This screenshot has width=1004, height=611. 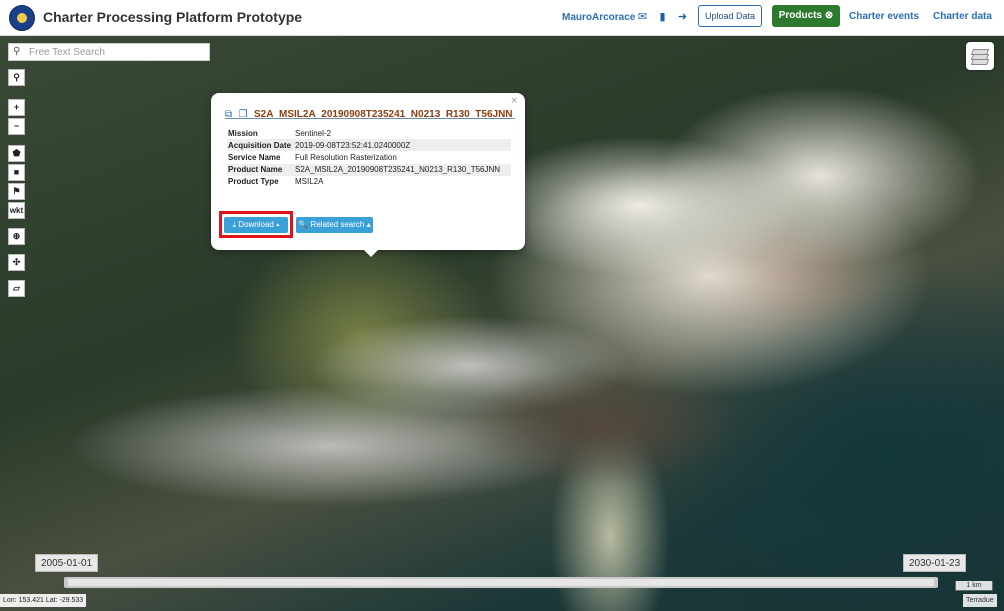 I want to click on row-value: Full Resolution Rasterization, so click(x=346, y=157).